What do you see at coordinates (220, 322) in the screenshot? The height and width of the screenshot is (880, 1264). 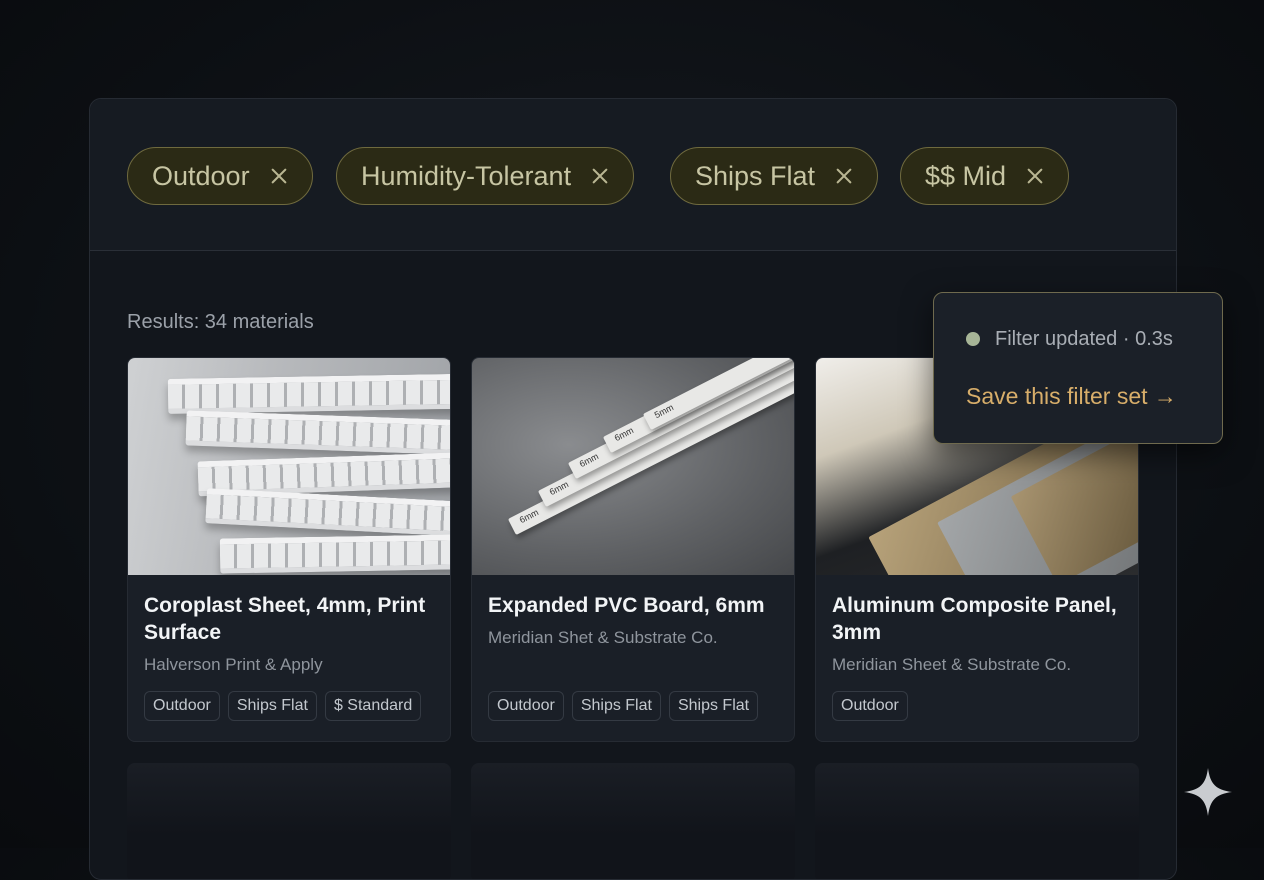 I see `results-count: Results: 34 materials` at bounding box center [220, 322].